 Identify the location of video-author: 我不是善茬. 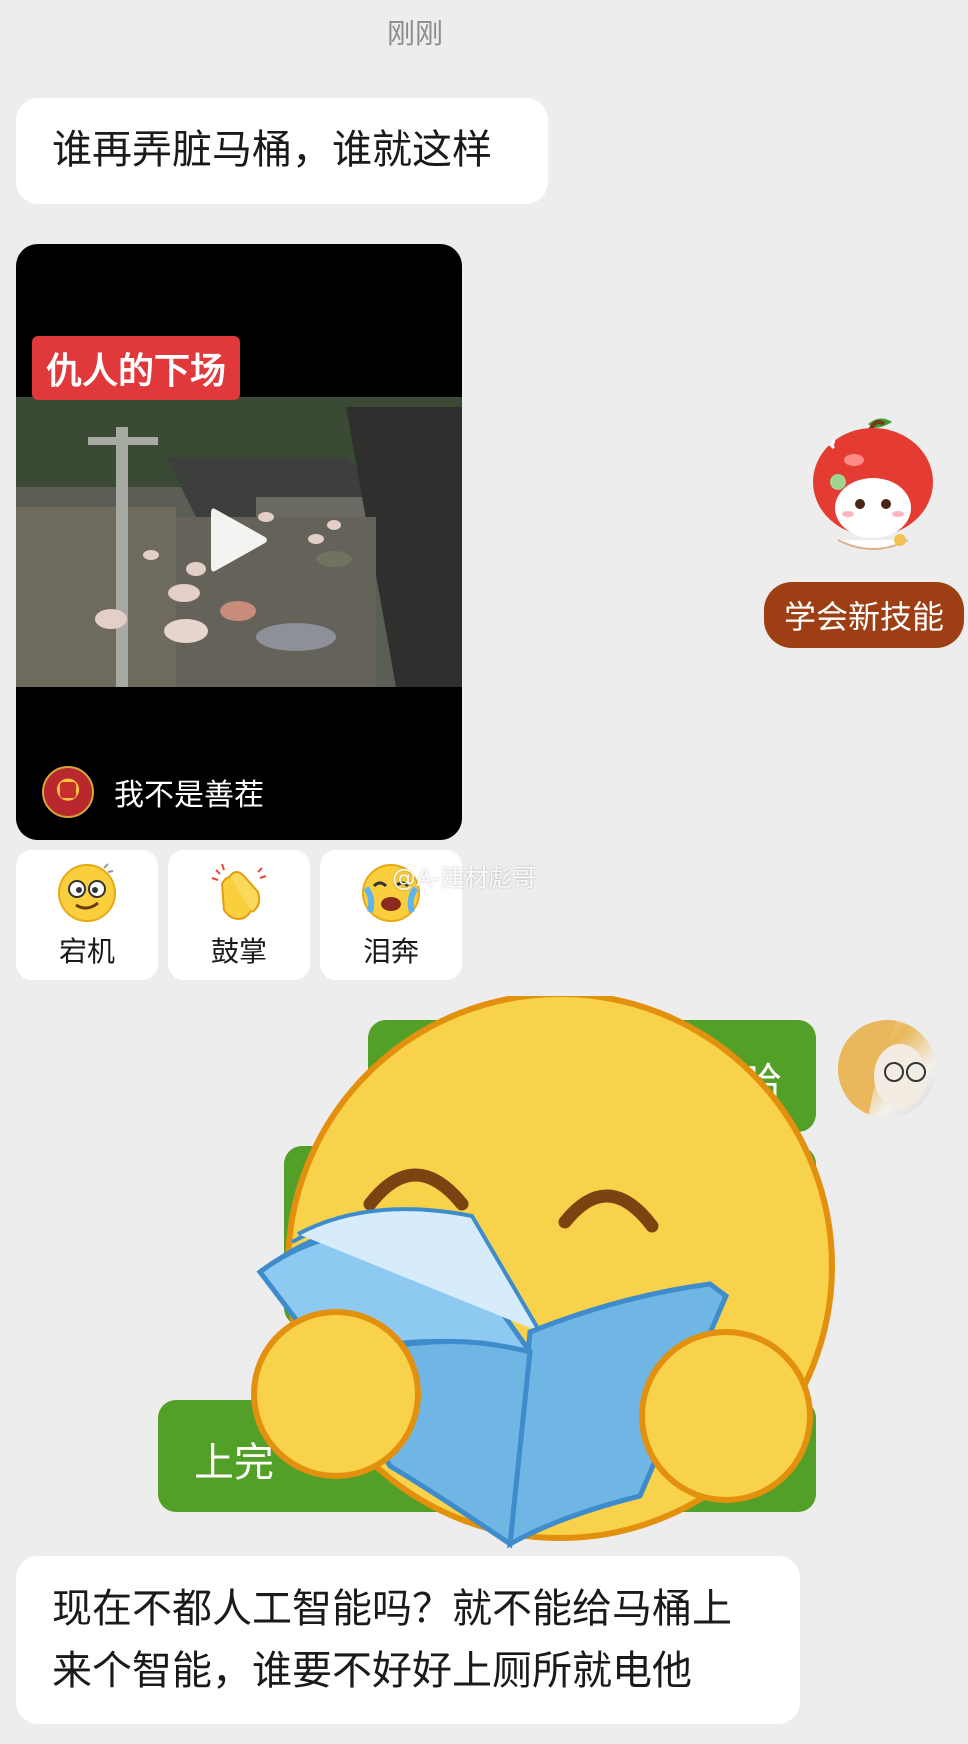
(153, 792).